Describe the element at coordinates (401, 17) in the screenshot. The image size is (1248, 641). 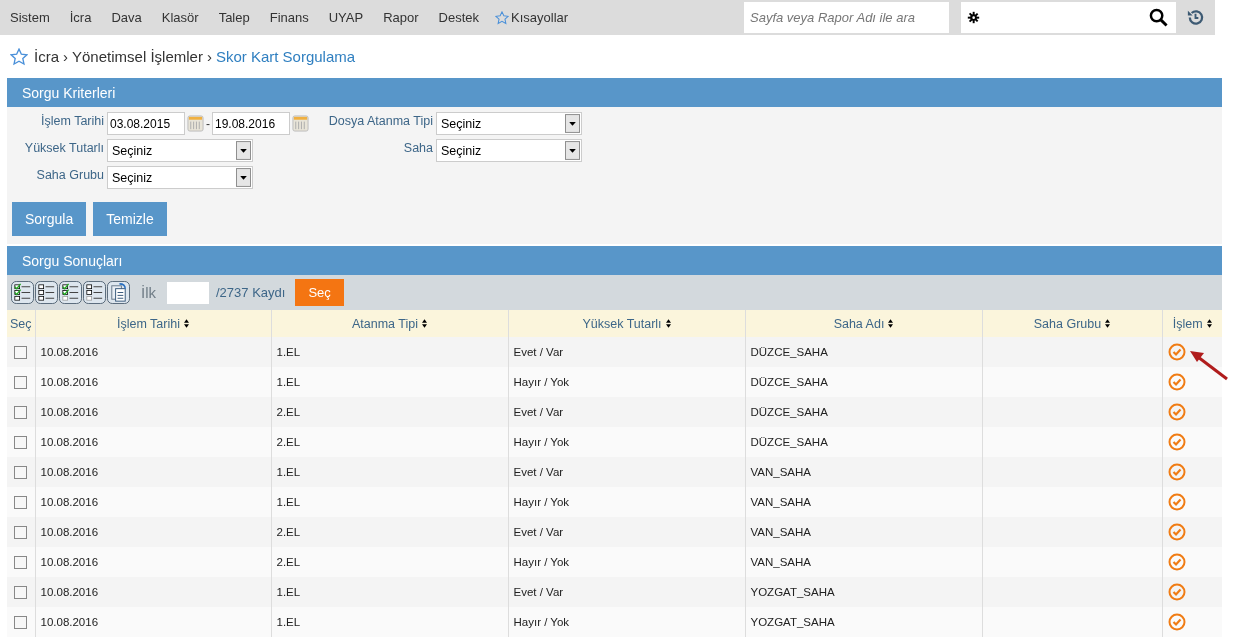
I see `menu-item: Rapor` at that location.